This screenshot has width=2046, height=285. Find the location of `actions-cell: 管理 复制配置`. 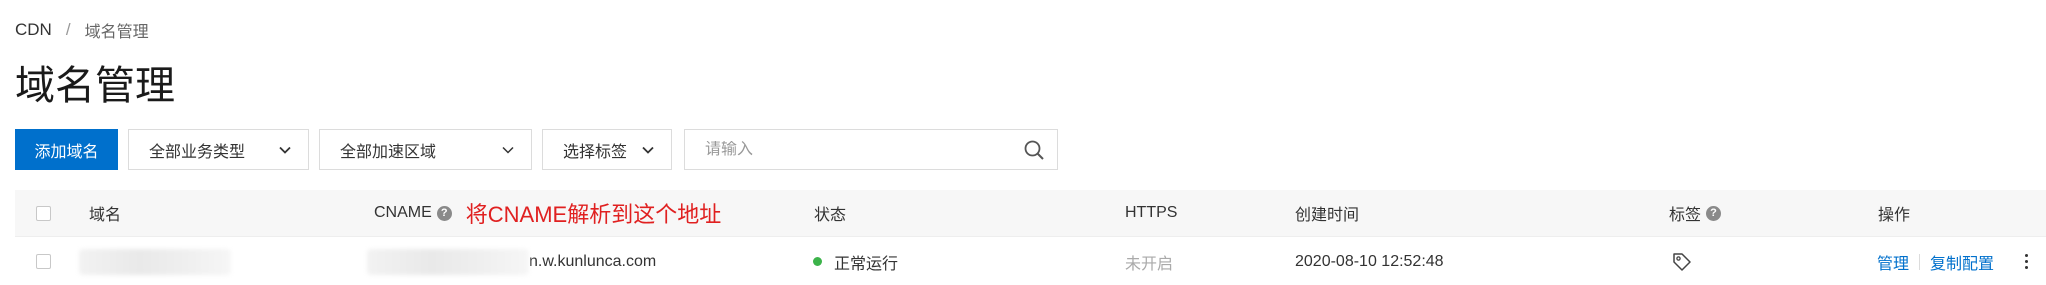

actions-cell: 管理 复制配置 is located at coordinates (1956, 262).